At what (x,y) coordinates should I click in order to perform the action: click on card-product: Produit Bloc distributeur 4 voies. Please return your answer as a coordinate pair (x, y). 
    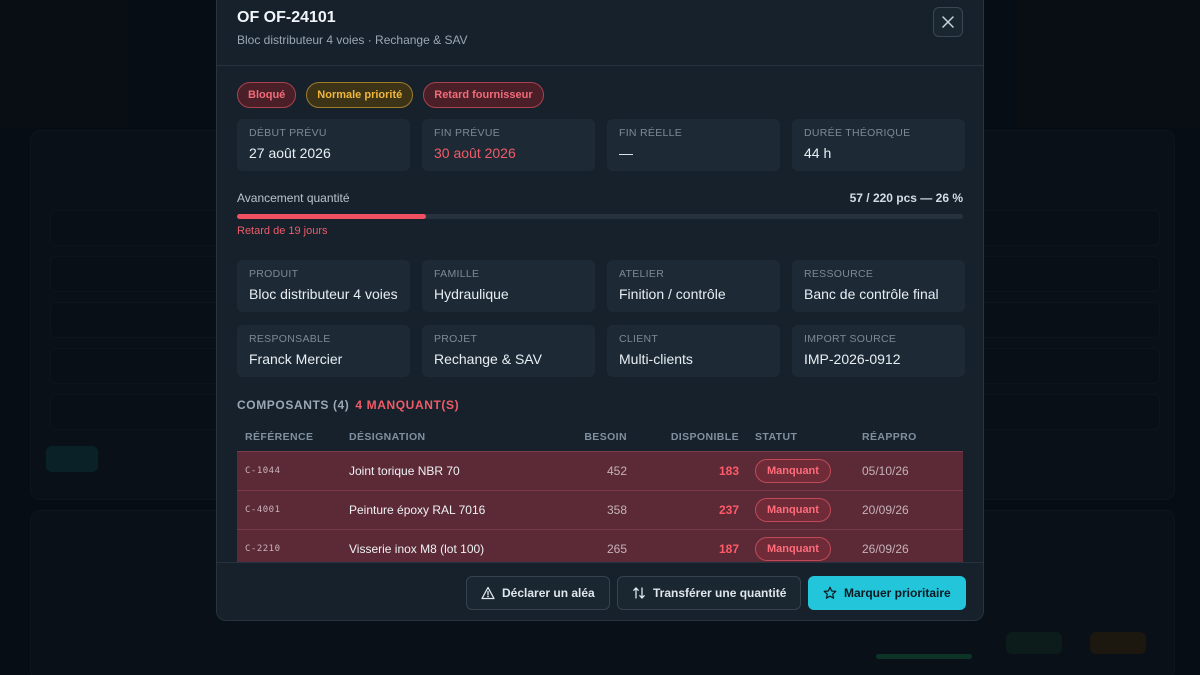
    Looking at the image, I should click on (323, 286).